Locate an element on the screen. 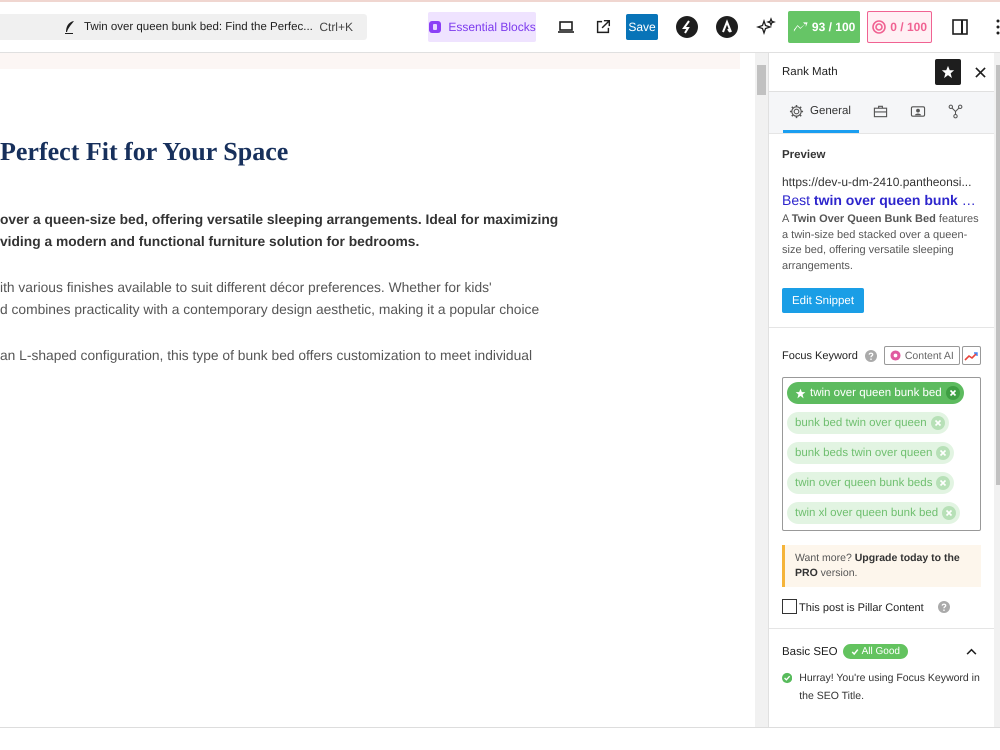 This screenshot has width=1000, height=750. check-text: Hurray! You're using Focus Keyword in the SEO Title. is located at coordinates (890, 687).